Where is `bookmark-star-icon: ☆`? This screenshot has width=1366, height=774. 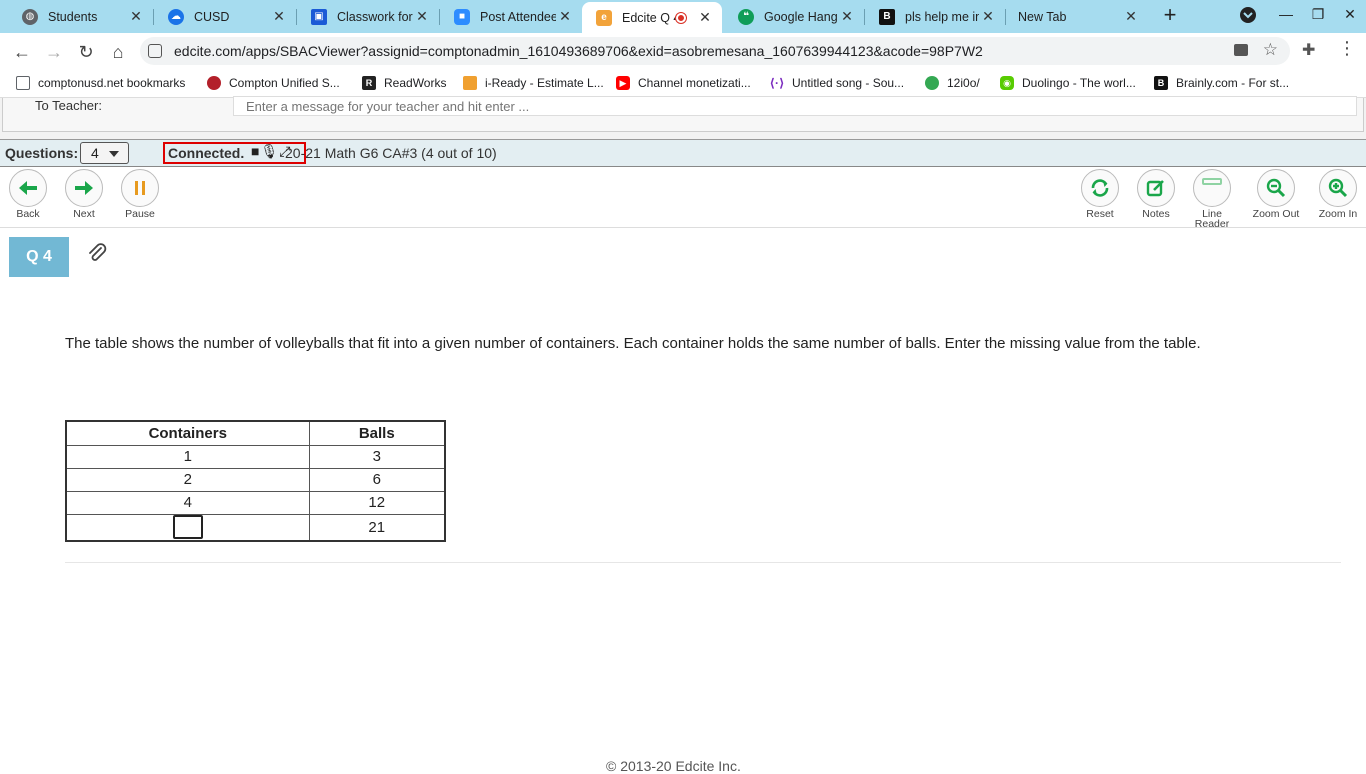
bookmark-star-icon: ☆ is located at coordinates (1270, 50).